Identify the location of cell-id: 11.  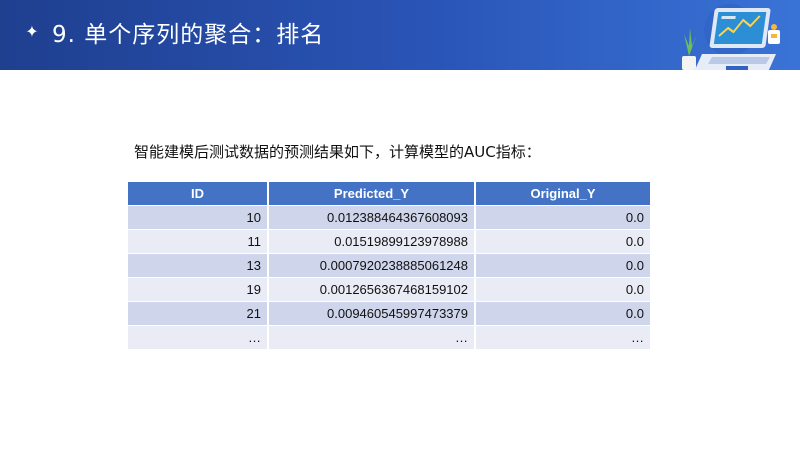
(198, 242).